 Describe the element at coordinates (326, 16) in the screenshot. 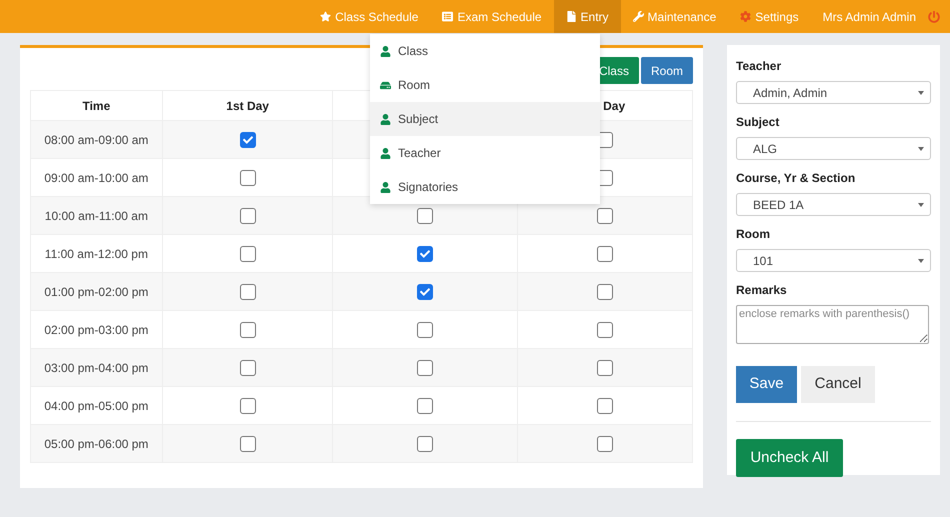

I see `star-icon` at that location.